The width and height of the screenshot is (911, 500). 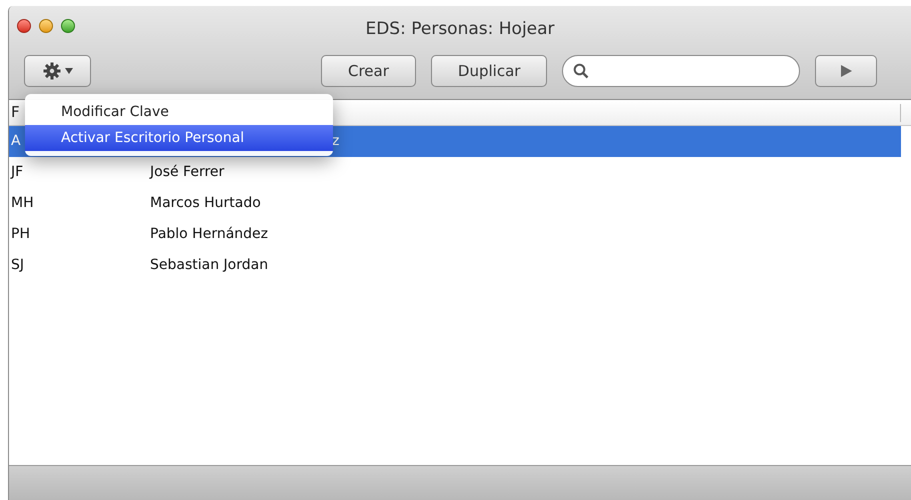 I want to click on search-icon, so click(x=581, y=71).